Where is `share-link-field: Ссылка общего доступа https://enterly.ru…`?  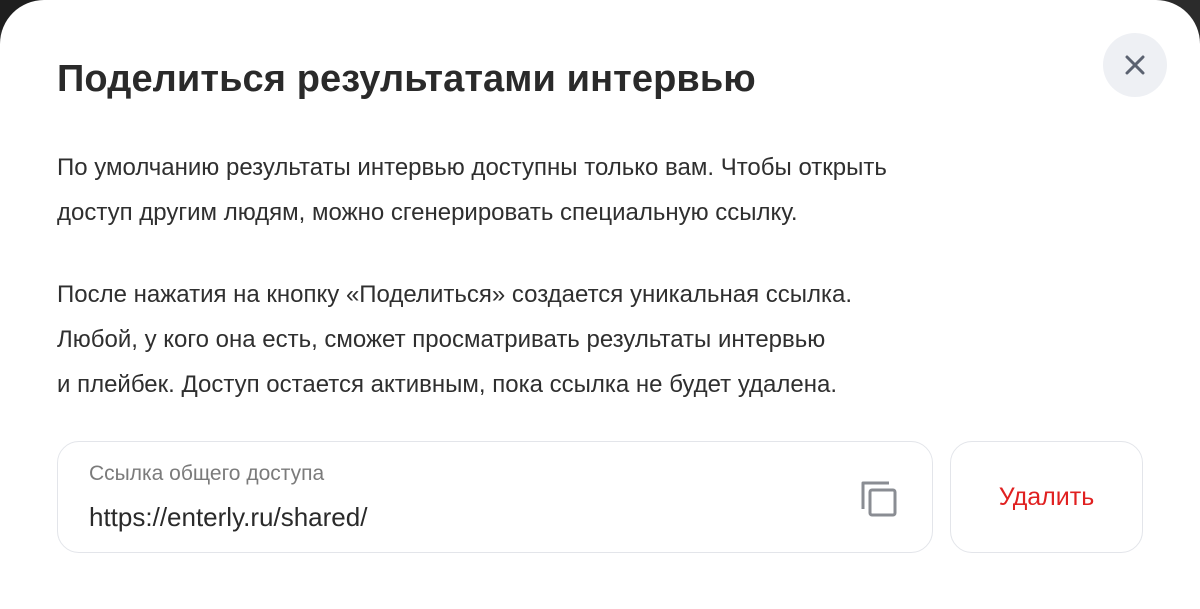
share-link-field: Ссылка общего доступа https://enterly.ru… is located at coordinates (495, 497).